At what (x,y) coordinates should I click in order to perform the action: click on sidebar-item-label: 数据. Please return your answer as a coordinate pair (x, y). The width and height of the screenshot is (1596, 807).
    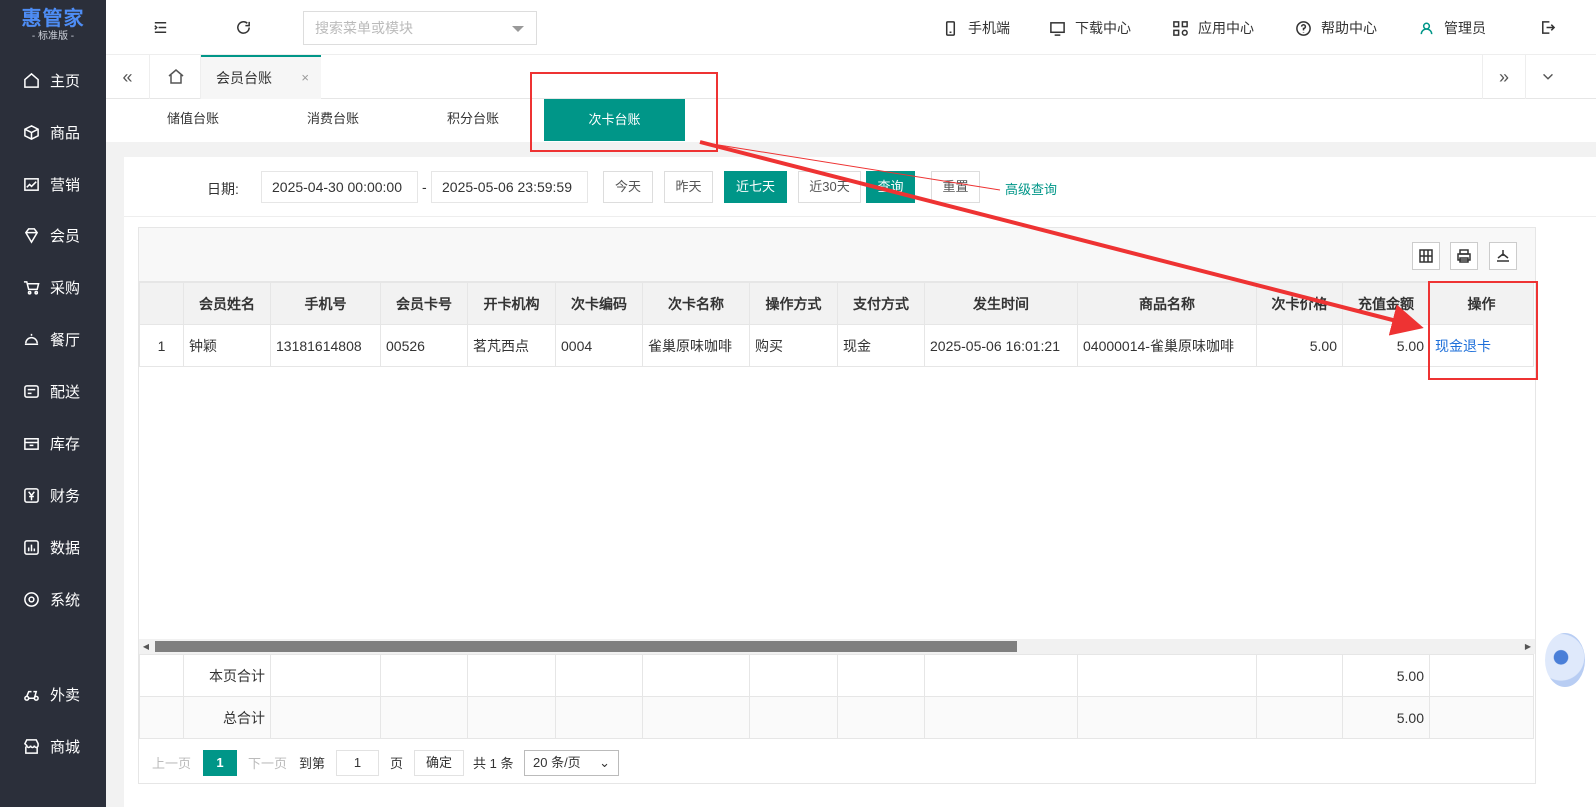
    Looking at the image, I should click on (65, 548).